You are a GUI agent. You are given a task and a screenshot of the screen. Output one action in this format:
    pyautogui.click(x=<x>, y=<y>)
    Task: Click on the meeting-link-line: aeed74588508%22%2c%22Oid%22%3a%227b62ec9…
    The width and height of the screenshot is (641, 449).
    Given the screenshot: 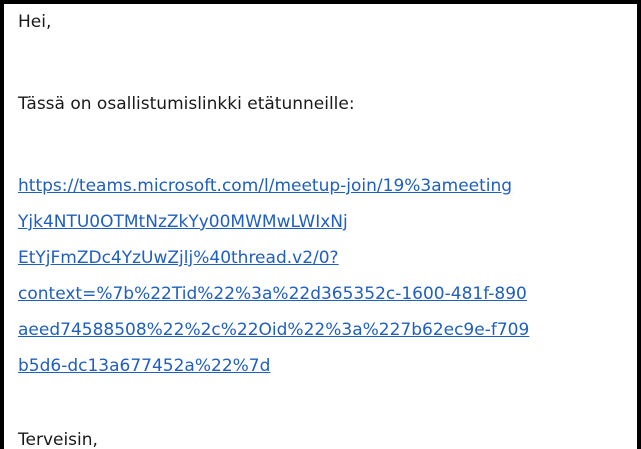 What is the action you would take?
    pyautogui.click(x=273, y=330)
    